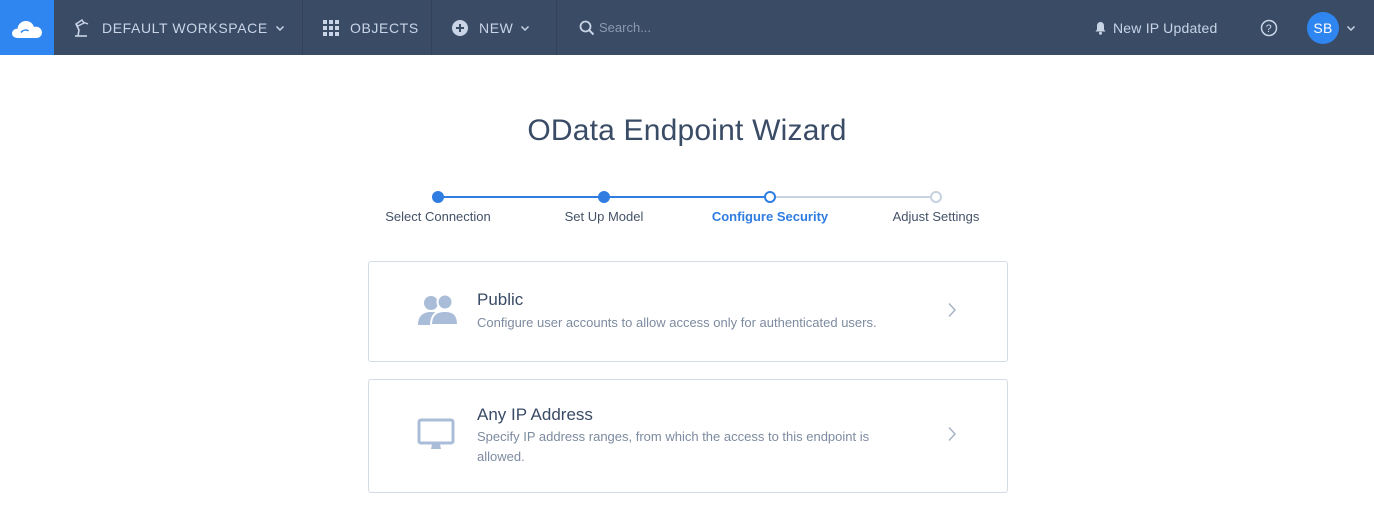  What do you see at coordinates (438, 216) in the screenshot?
I see `step-label-select-connection: Select Connection` at bounding box center [438, 216].